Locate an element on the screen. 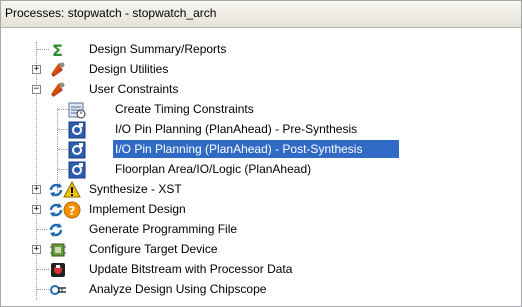 The height and width of the screenshot is (307, 522). process-item-create-timing-constraints: Create Timing Constraints is located at coordinates (261, 110).